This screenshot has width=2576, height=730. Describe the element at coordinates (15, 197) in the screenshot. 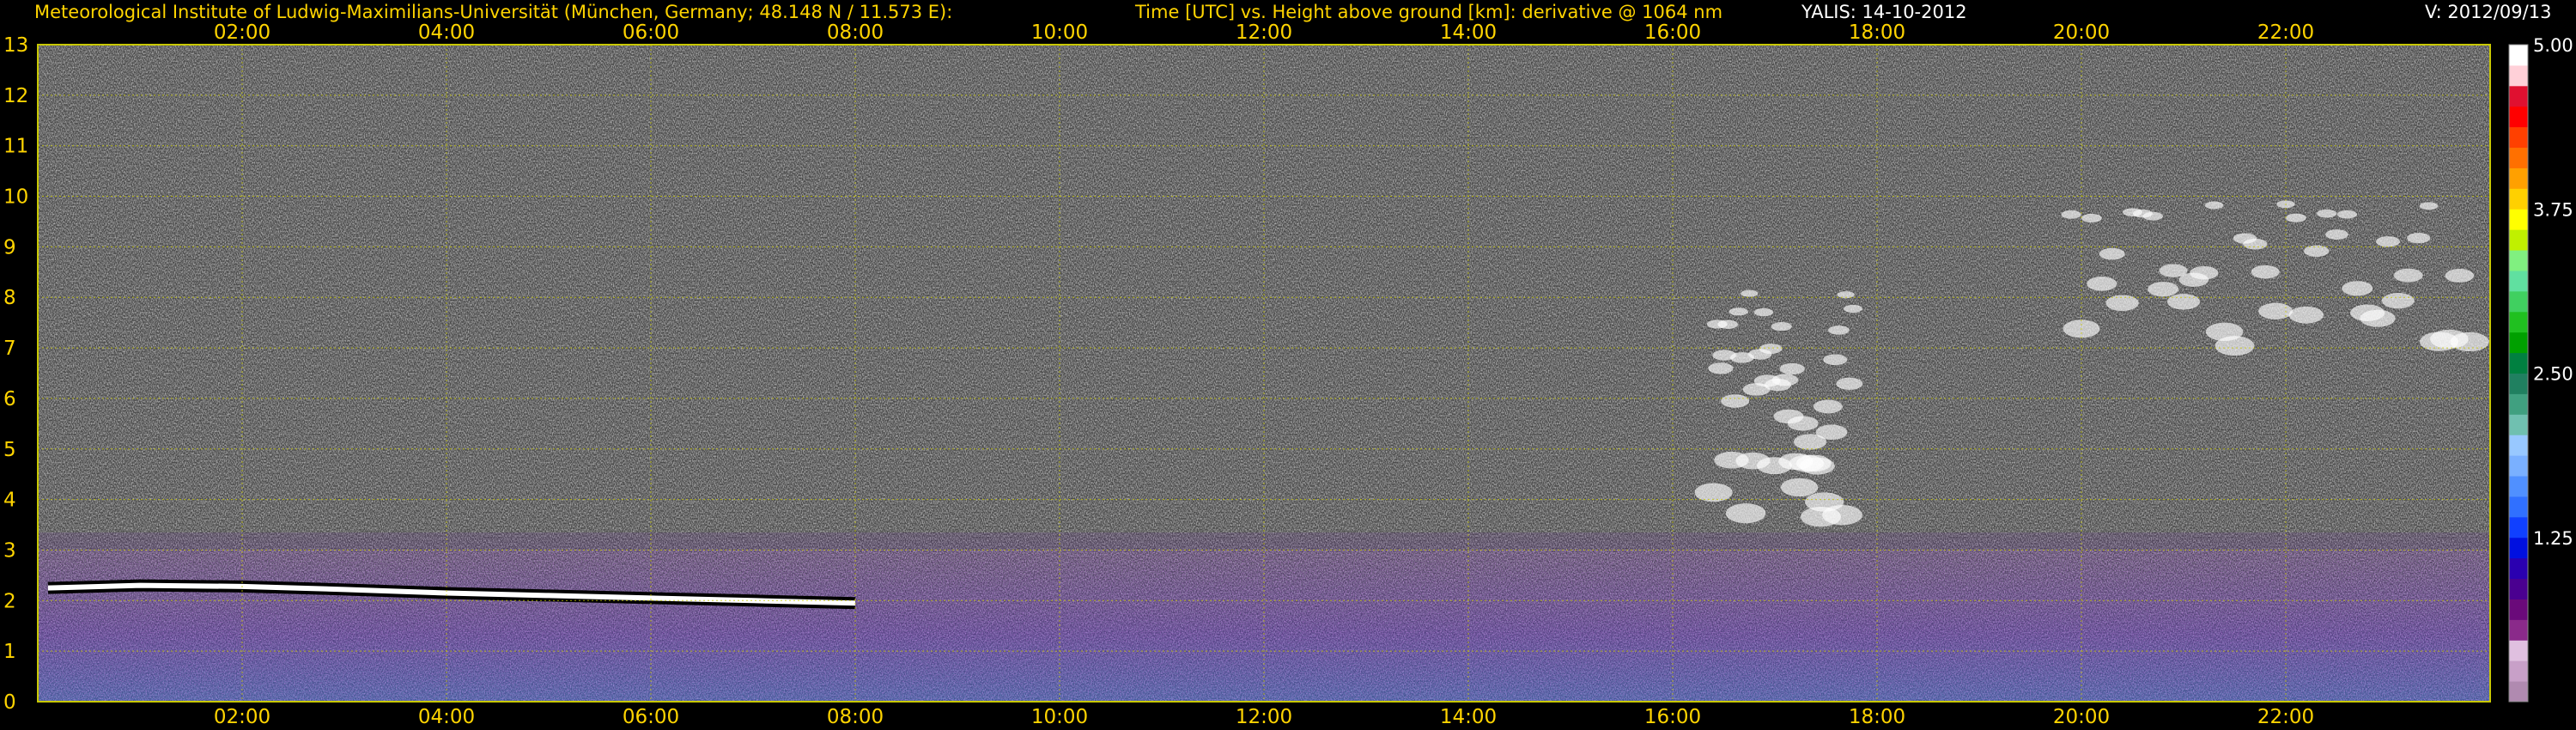

I see `y-tick-label: 10` at that location.